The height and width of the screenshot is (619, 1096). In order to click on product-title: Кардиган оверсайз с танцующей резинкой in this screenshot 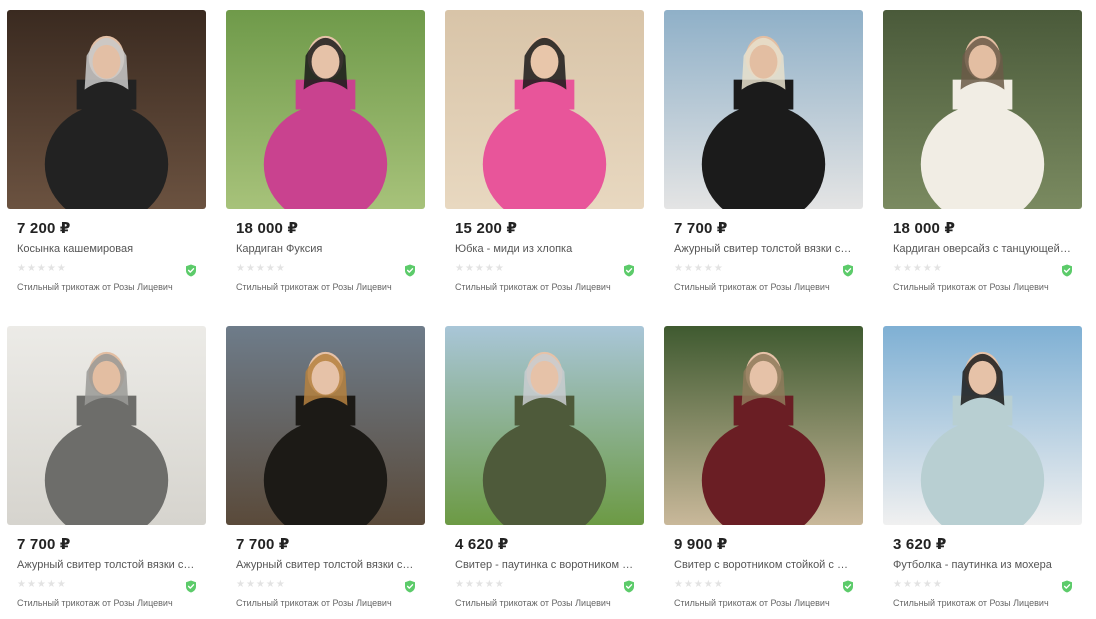, I will do `click(983, 249)`.